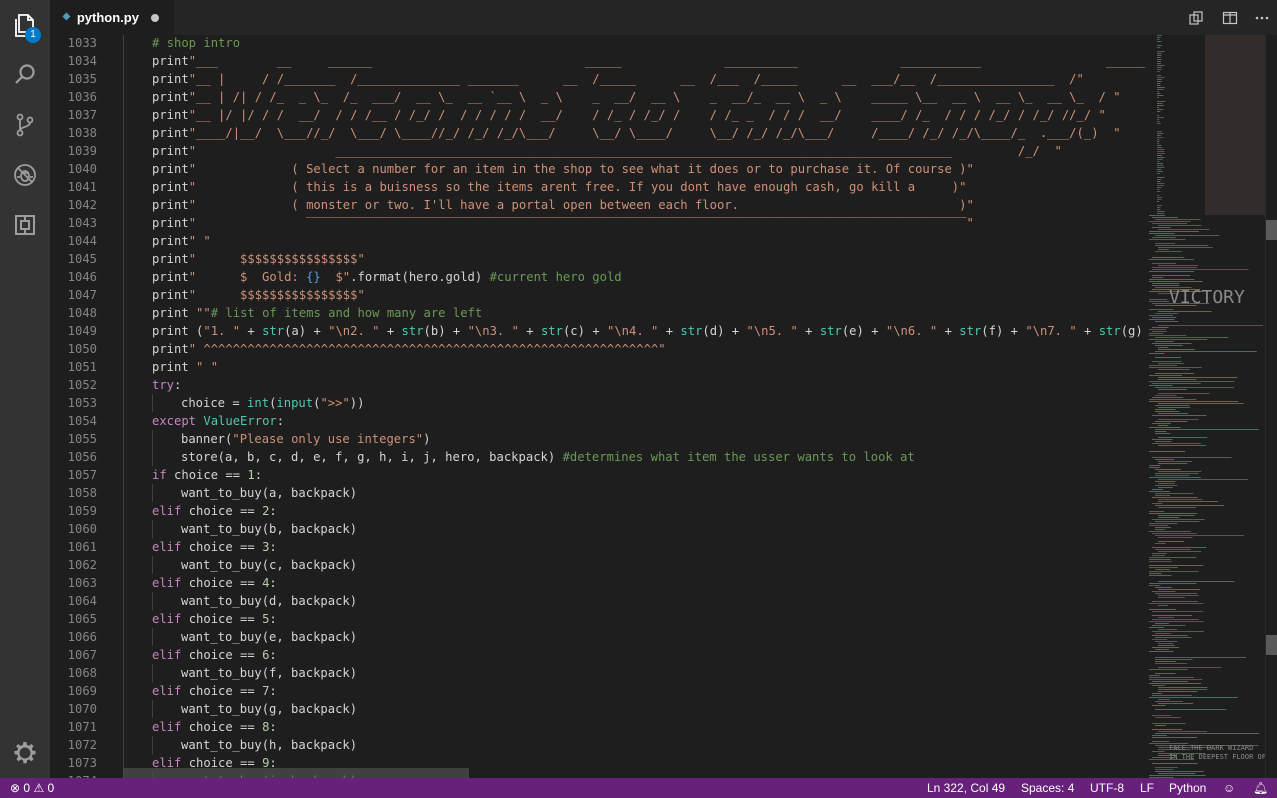 Image resolution: width=1277 pixels, height=798 pixels. Describe the element at coordinates (25, 175) in the screenshot. I see `debug-icon` at that location.